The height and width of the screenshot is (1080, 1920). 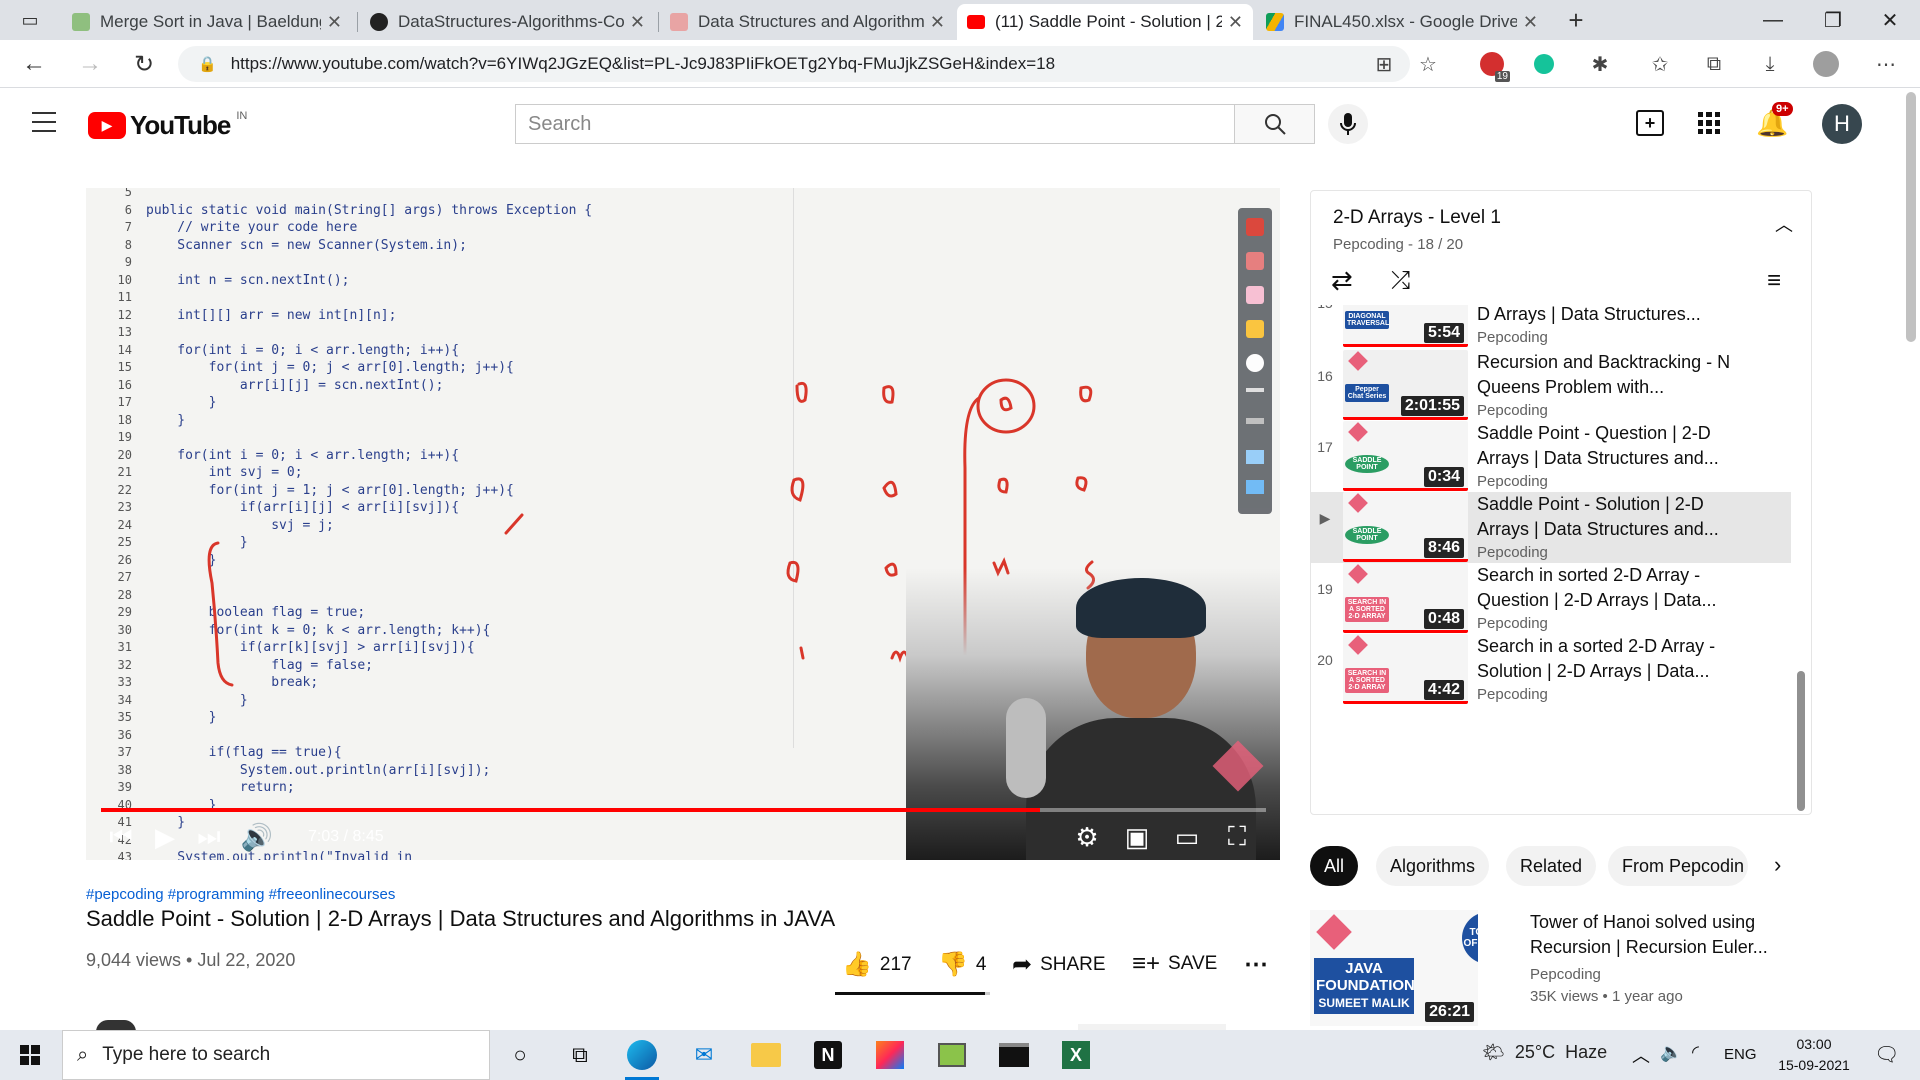 I want to click on playlist-item-thumbnail: Pepper Chat Series 2:01:55, so click(x=1405, y=385).